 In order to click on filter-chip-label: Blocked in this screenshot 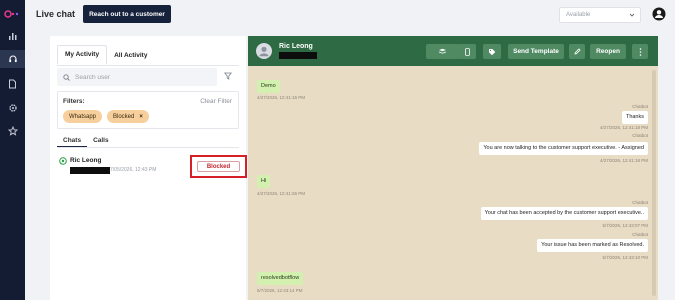, I will do `click(124, 116)`.